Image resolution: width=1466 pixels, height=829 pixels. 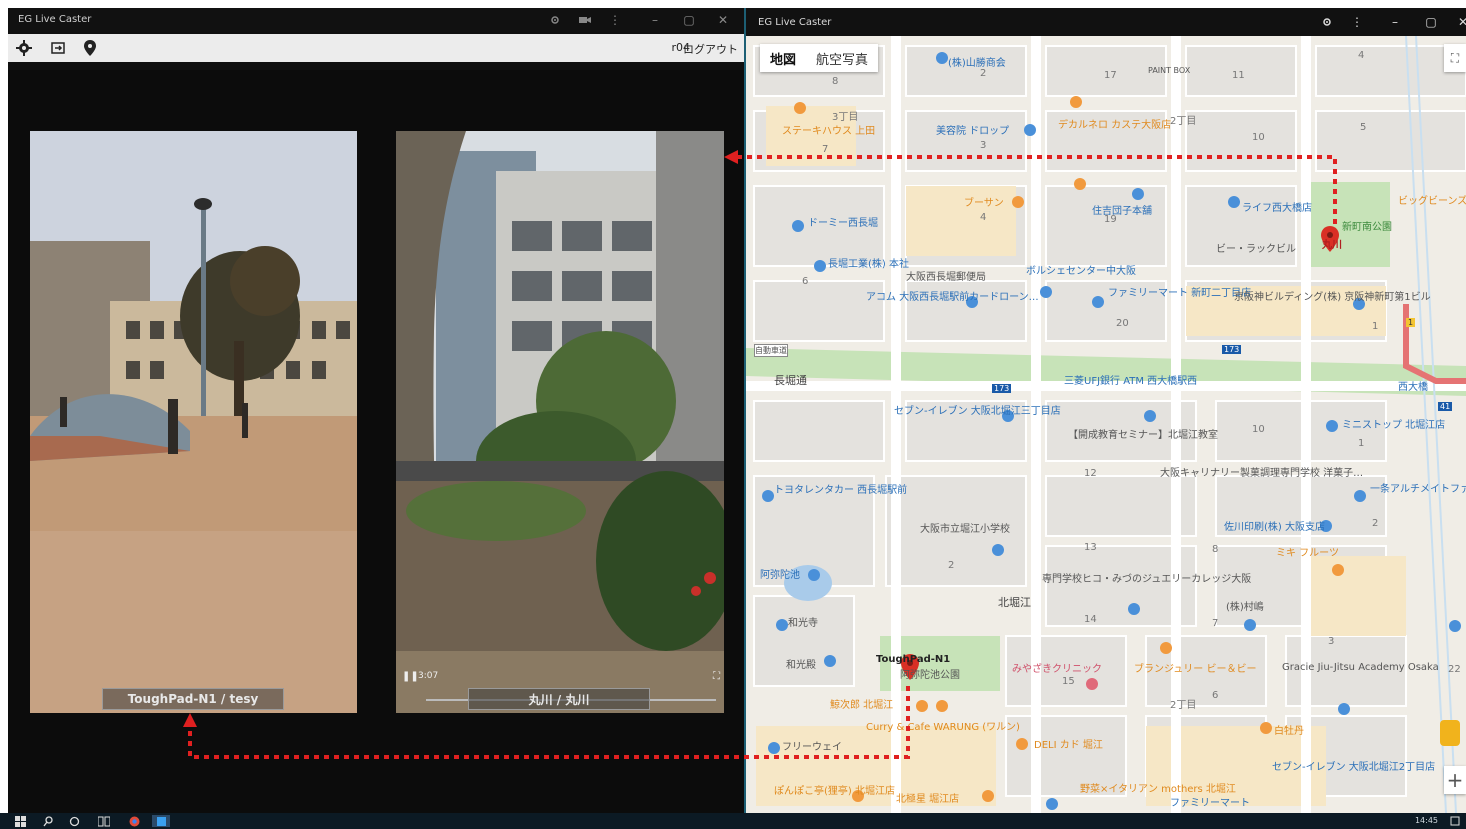 I want to click on poi-label: Curry & Cafe WARUNG (ワルン), so click(x=943, y=725).